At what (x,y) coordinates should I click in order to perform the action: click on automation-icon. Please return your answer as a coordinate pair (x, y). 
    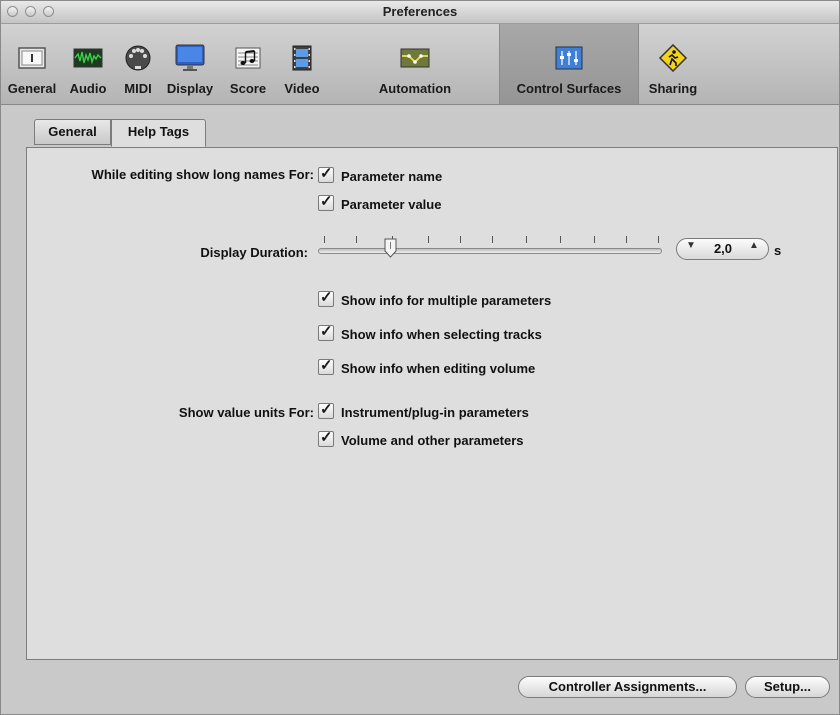
    Looking at the image, I should click on (415, 58).